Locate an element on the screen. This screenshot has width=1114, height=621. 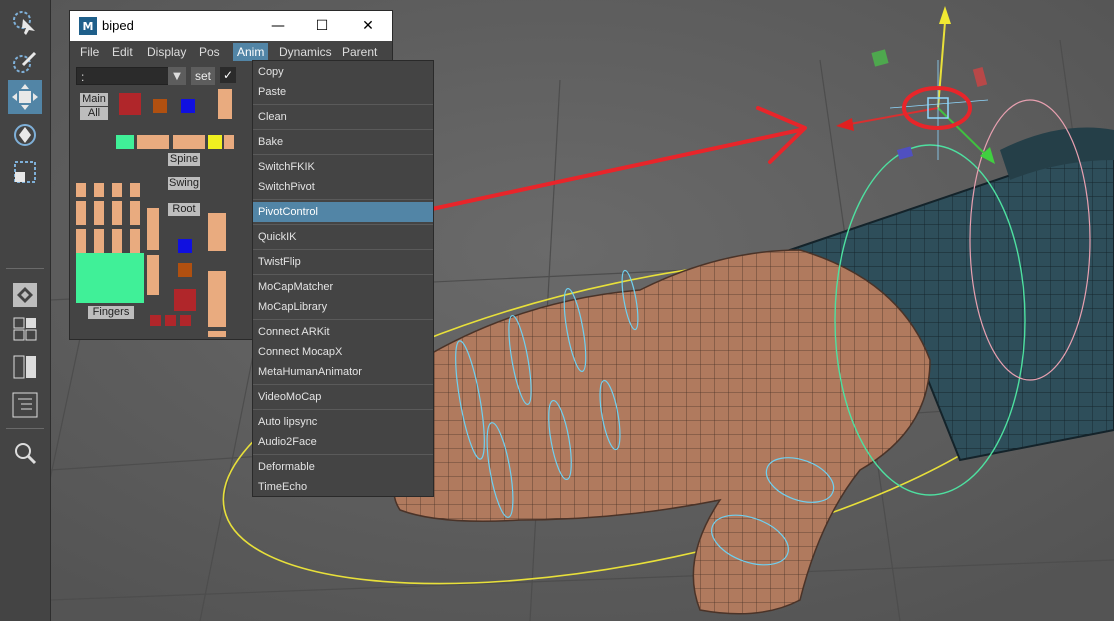
all-label: All is located at coordinates (94, 113).